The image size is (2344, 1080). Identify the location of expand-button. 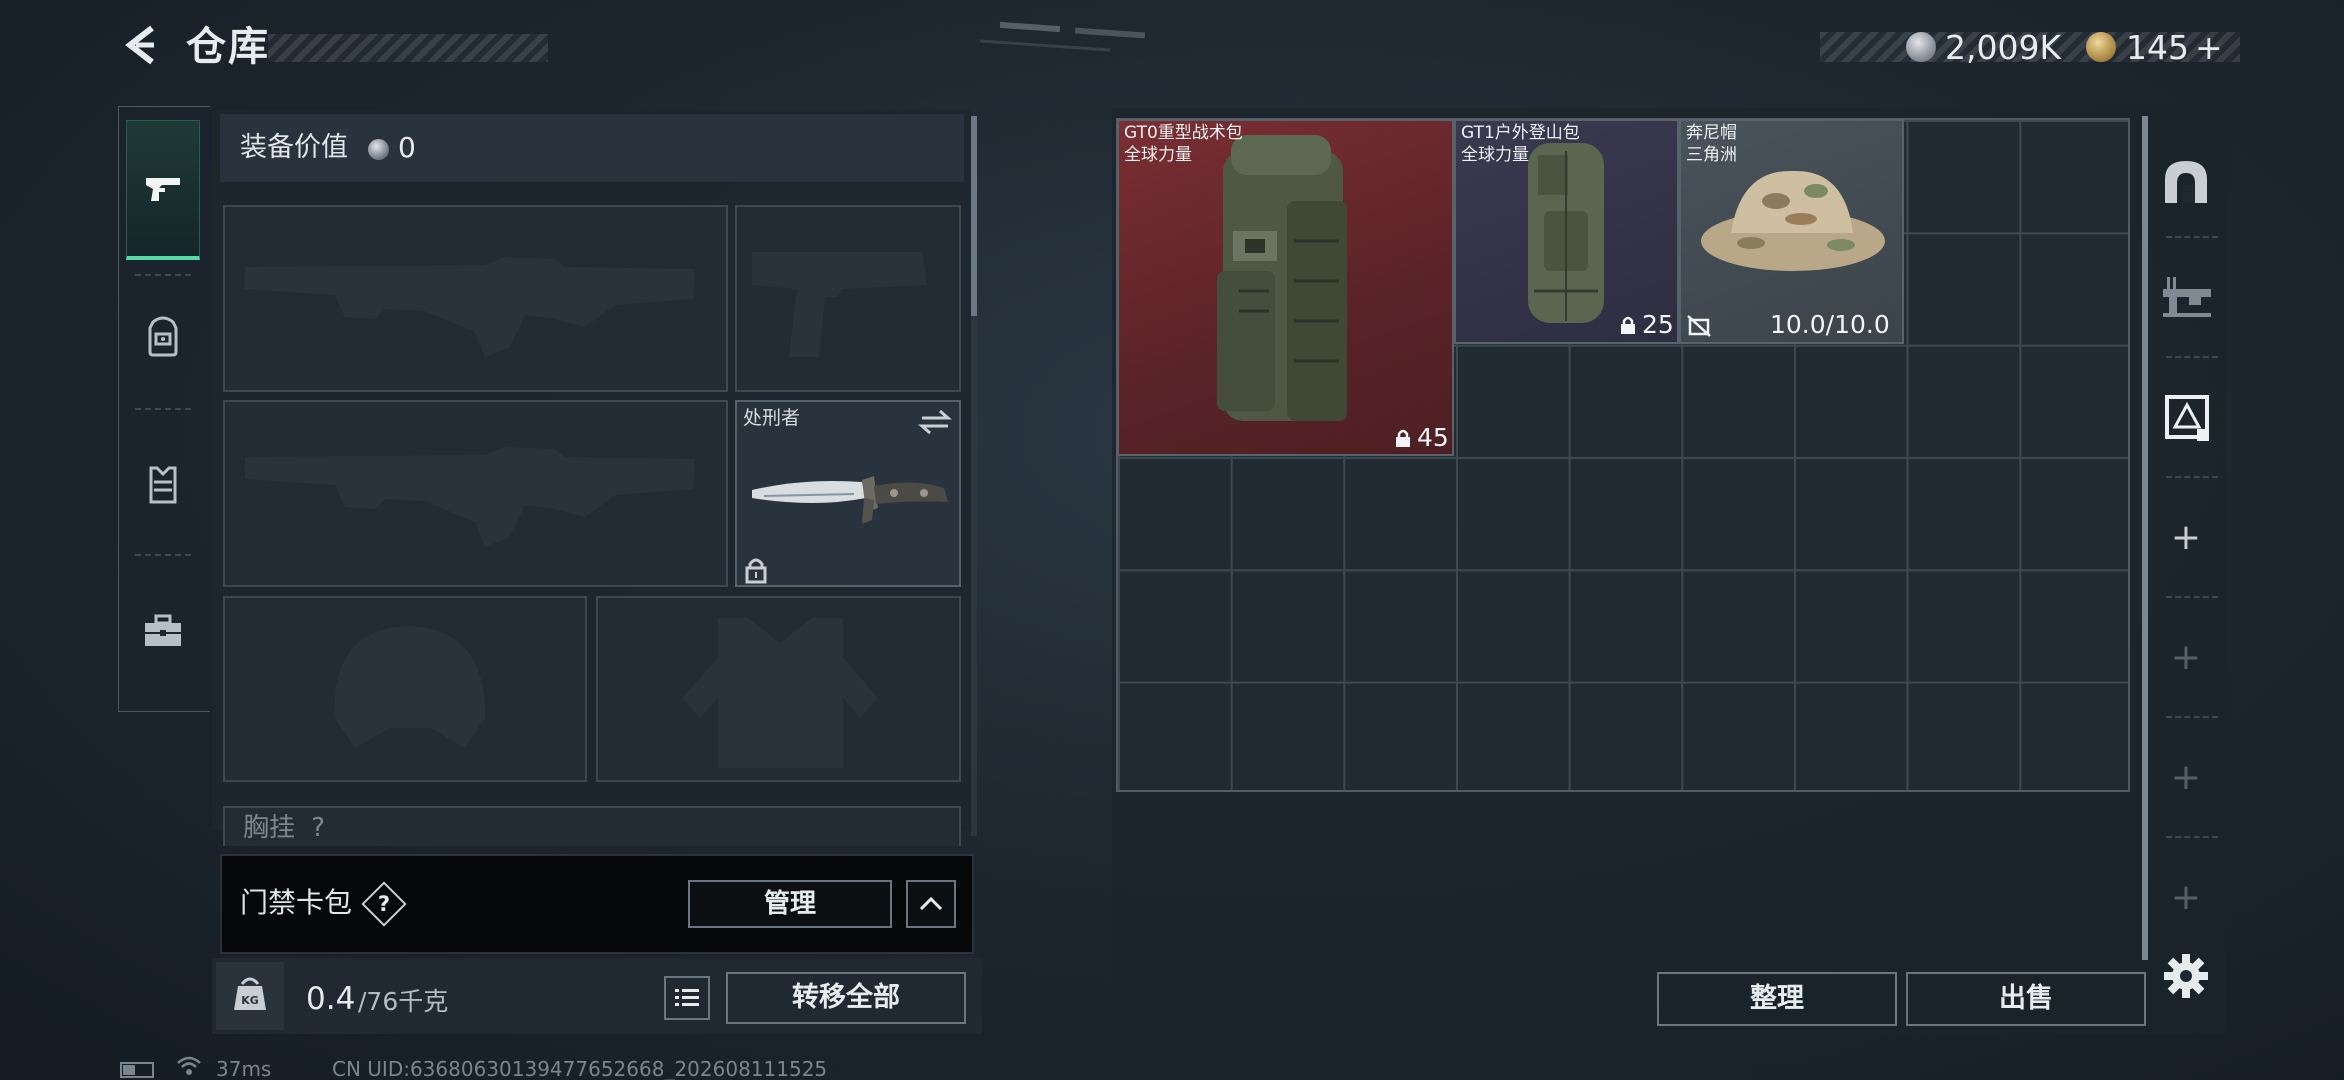
(931, 904).